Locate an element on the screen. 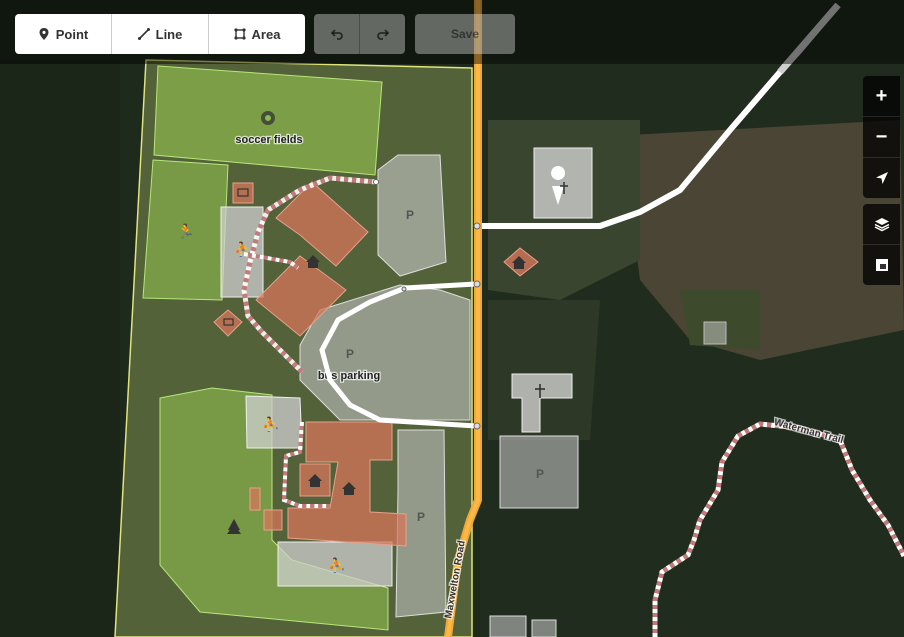  area-icon is located at coordinates (239, 34).